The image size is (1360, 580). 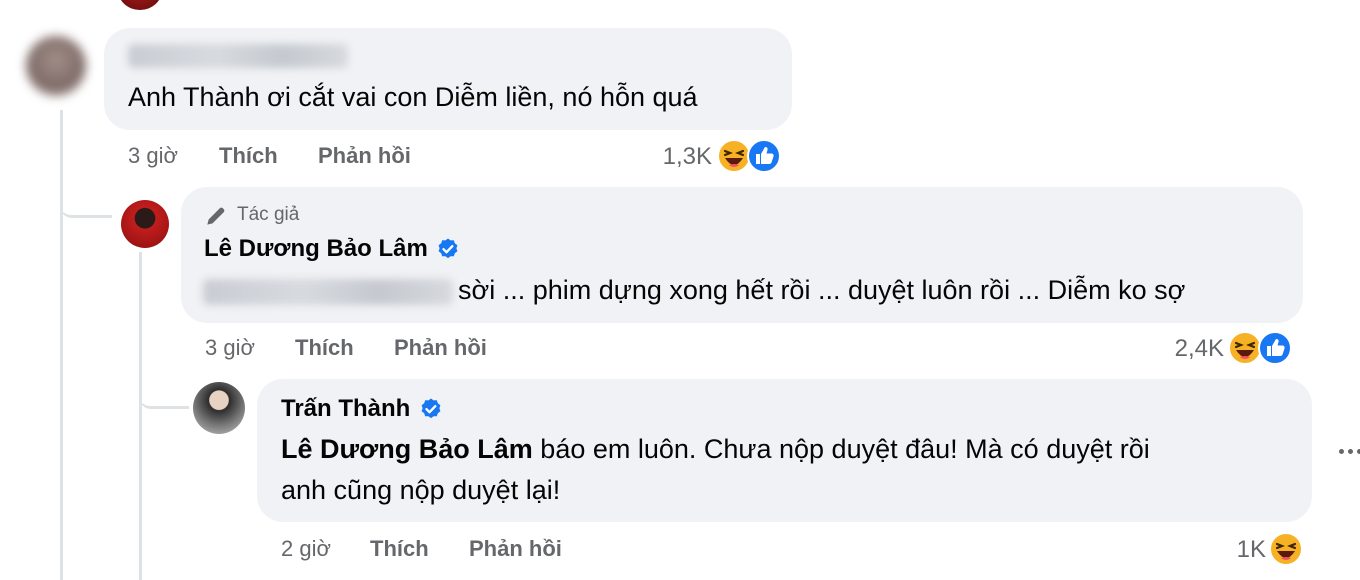 I want to click on reaction-count: 1K, so click(x=1233, y=550).